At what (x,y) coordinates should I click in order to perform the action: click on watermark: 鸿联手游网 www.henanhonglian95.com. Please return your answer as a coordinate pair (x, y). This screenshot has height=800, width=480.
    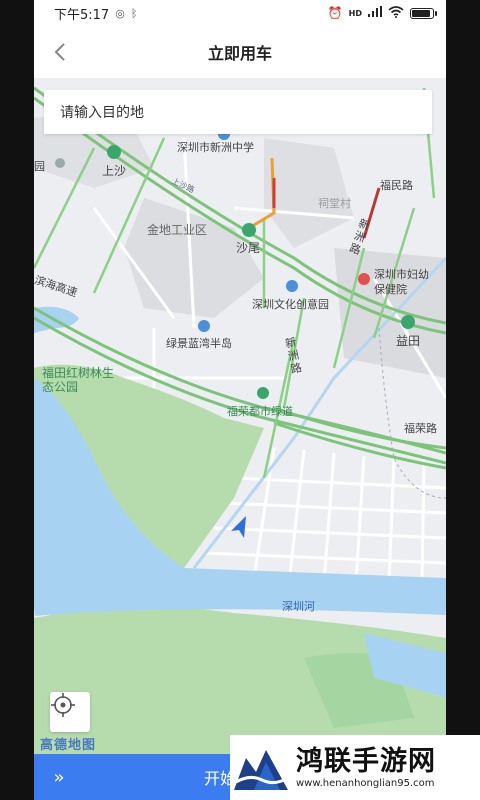
    Looking at the image, I should click on (355, 767).